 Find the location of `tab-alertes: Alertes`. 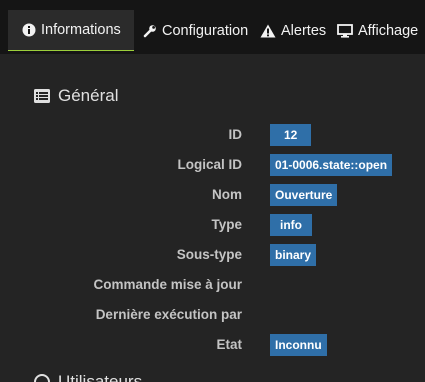

tab-alertes: Alertes is located at coordinates (293, 30).